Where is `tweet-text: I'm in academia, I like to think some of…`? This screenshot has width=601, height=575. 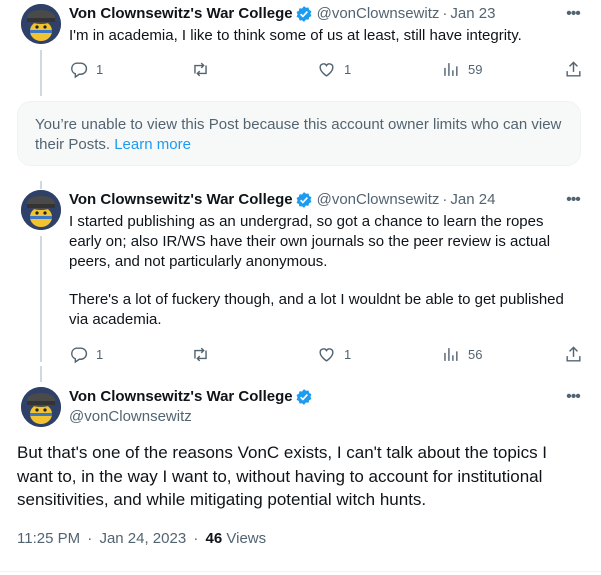
tweet-text: I'm in academia, I like to think some of… is located at coordinates (319, 36).